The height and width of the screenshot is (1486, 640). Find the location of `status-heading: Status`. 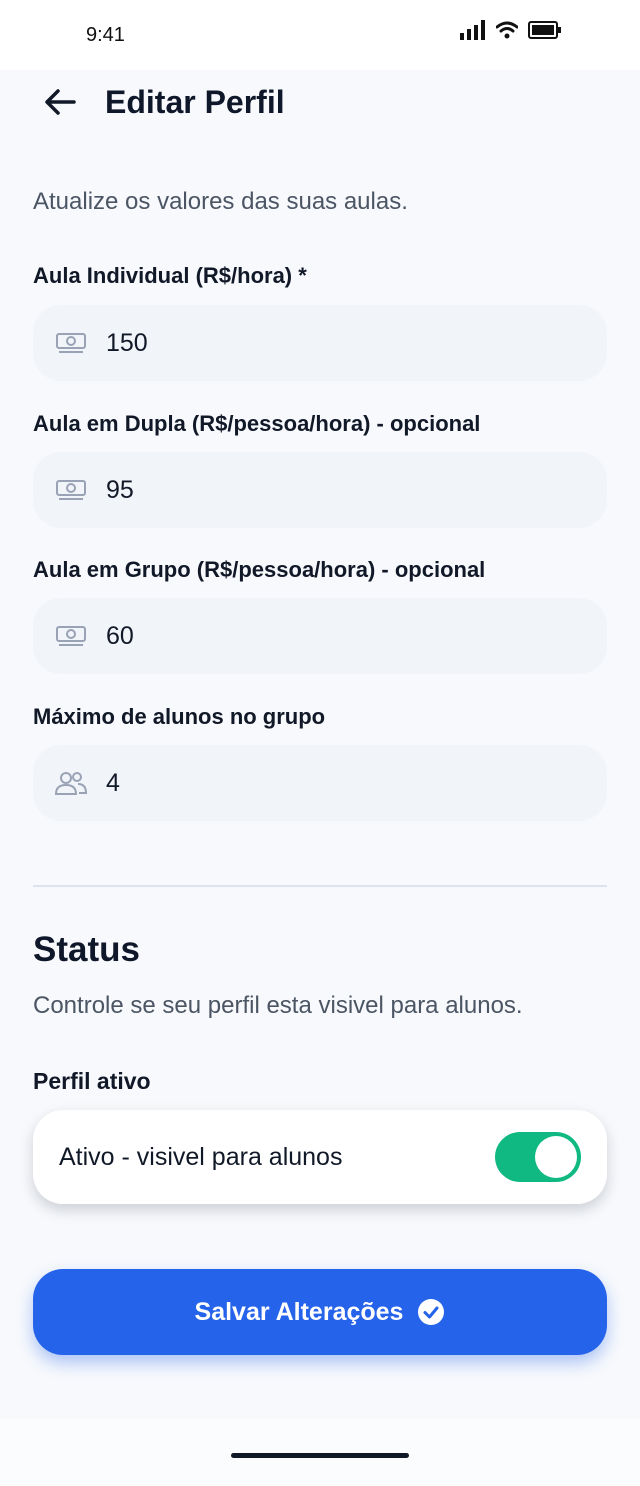

status-heading: Status is located at coordinates (86, 949).